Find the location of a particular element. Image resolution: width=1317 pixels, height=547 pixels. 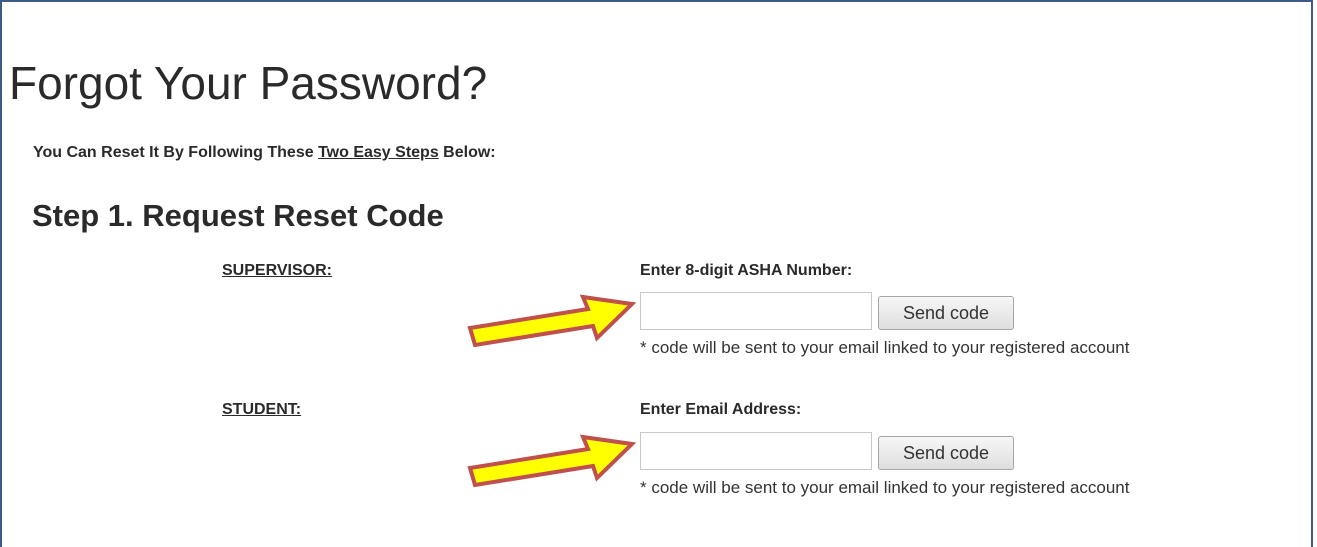

intro-text-end: Below: is located at coordinates (467, 152).